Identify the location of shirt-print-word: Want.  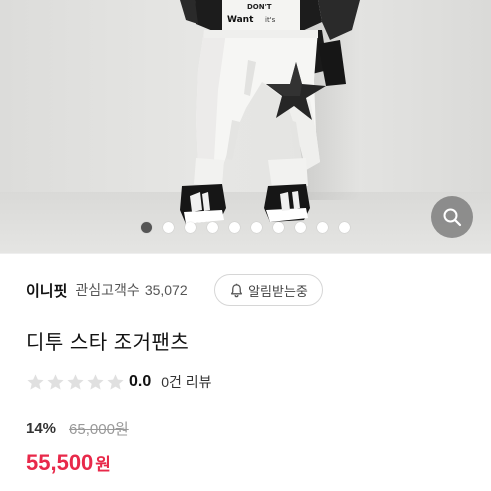
(240, 20).